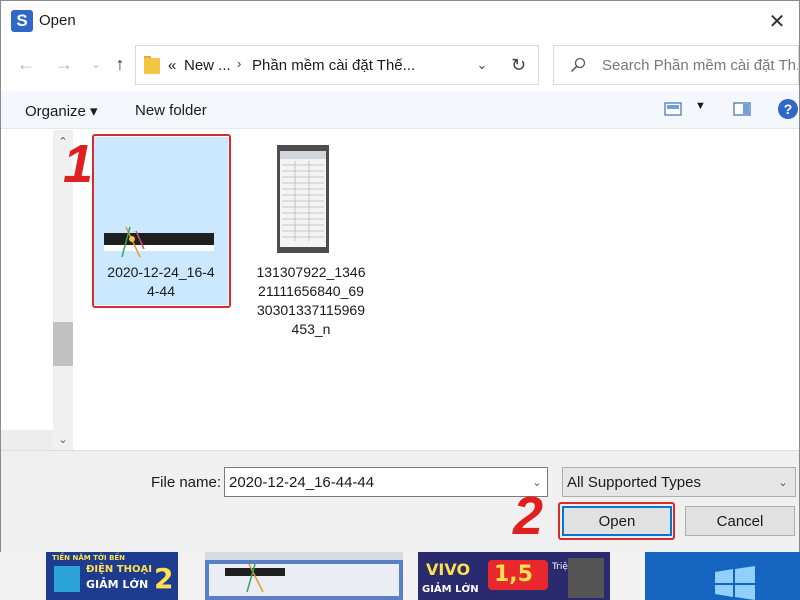  What do you see at coordinates (239, 63) in the screenshot?
I see `chevron-right-icon: ›` at bounding box center [239, 63].